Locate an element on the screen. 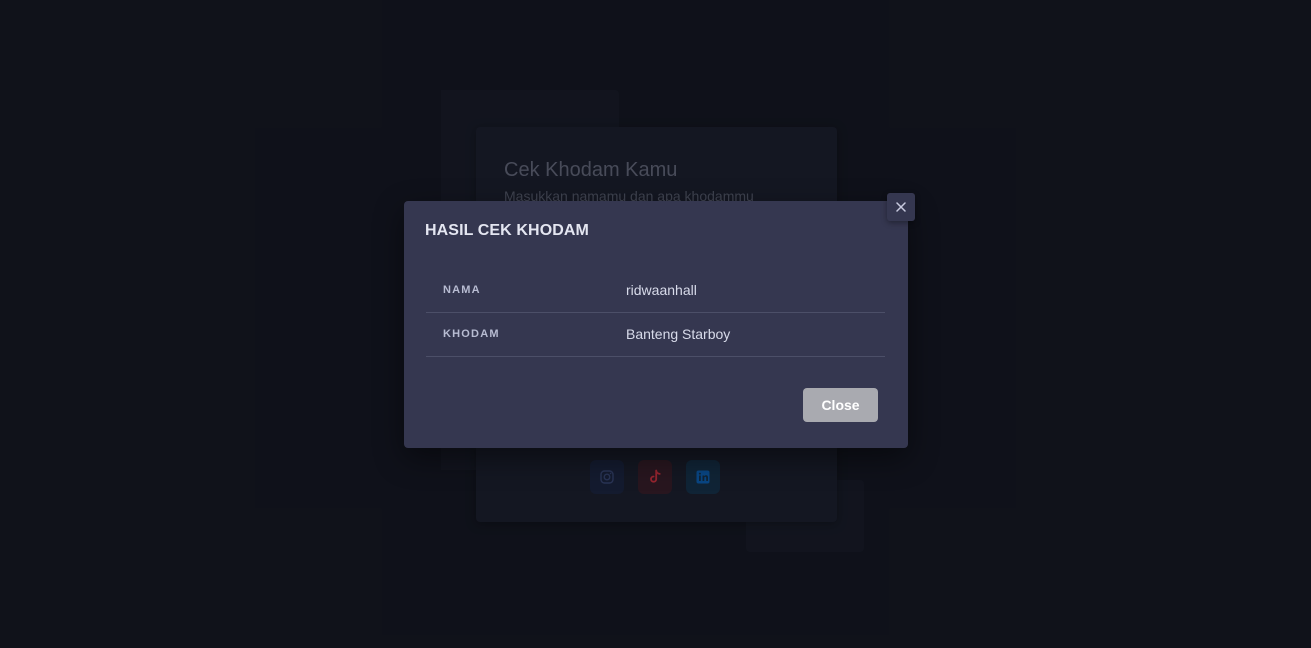 This screenshot has height=648, width=1311. modal-close-x-button is located at coordinates (901, 207).